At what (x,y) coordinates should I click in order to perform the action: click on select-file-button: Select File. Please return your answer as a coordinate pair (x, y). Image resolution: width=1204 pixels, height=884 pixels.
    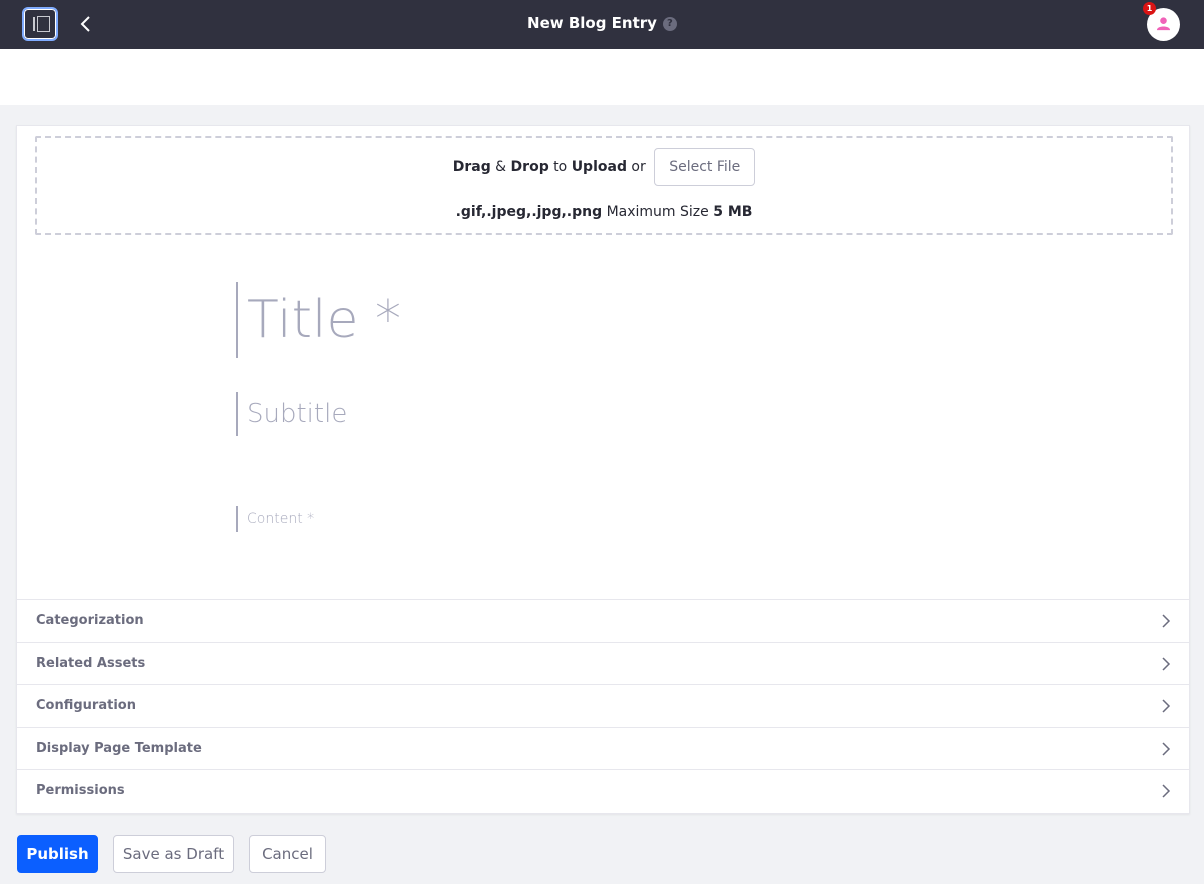
    Looking at the image, I should click on (705, 167).